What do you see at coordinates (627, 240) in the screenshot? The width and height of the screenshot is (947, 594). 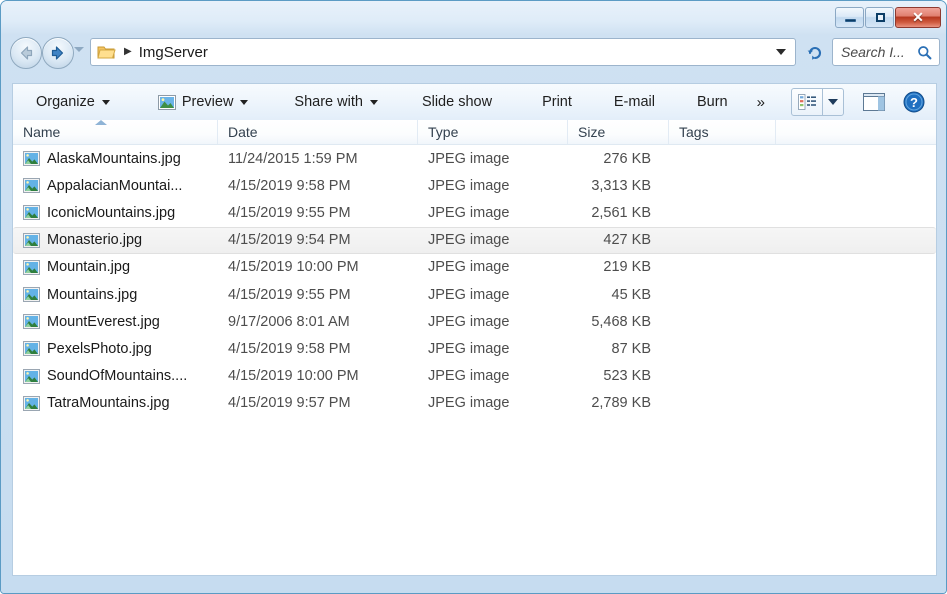 I see `file-size-label: 427 KB` at bounding box center [627, 240].